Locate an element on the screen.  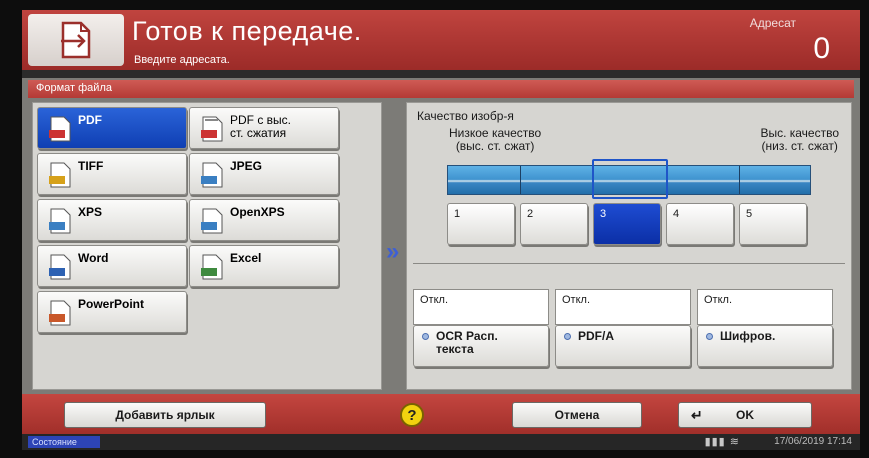
format-panel-title: Формат файла is located at coordinates (441, 89).